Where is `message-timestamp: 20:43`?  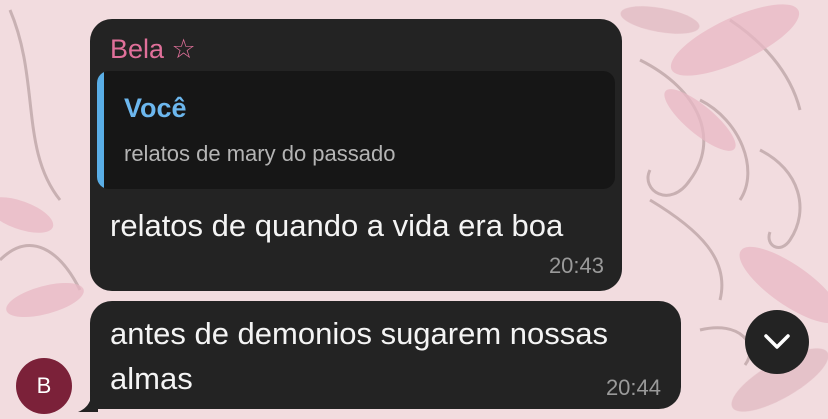
message-timestamp: 20:43 is located at coordinates (576, 265).